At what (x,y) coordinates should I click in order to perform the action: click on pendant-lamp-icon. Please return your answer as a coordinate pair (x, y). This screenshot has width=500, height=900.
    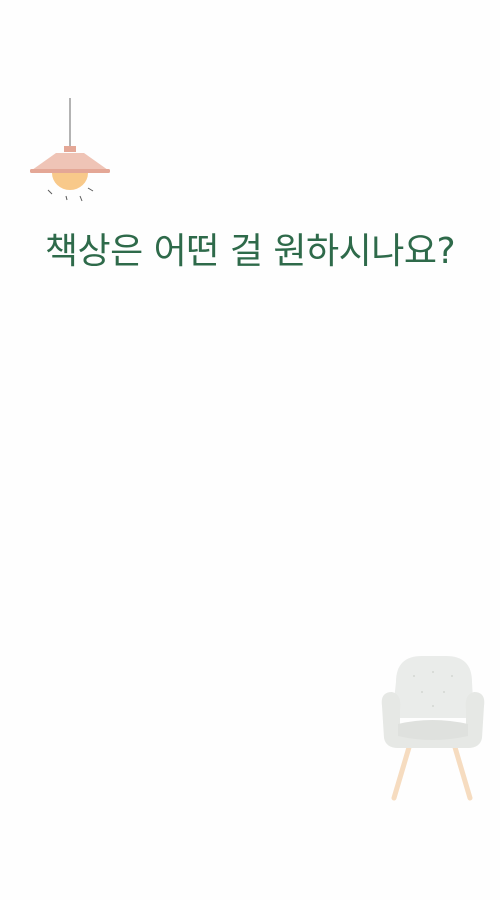
    Looking at the image, I should click on (70, 150).